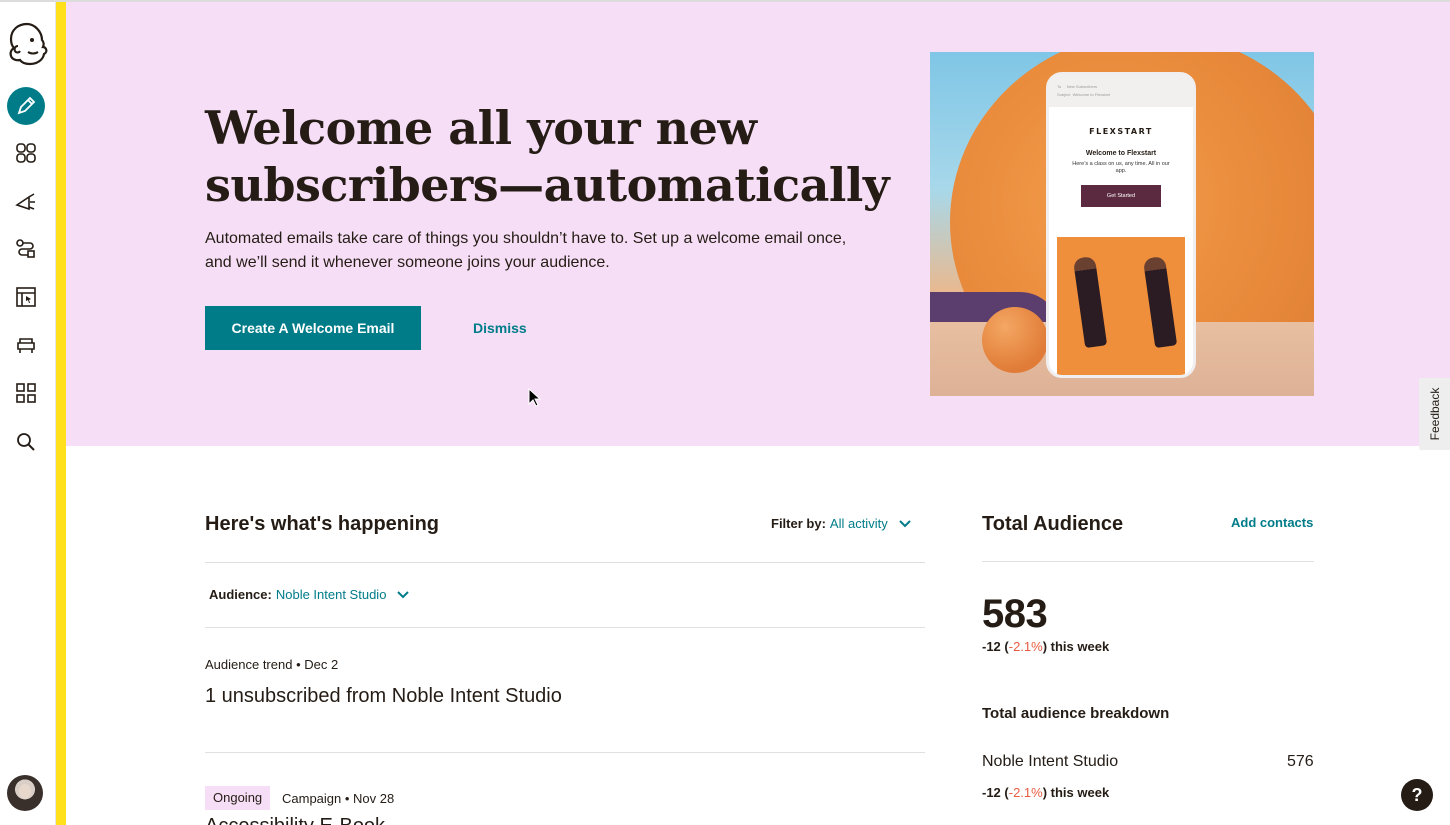  What do you see at coordinates (1121, 131) in the screenshot?
I see `preview-brand: FLEXSTART` at bounding box center [1121, 131].